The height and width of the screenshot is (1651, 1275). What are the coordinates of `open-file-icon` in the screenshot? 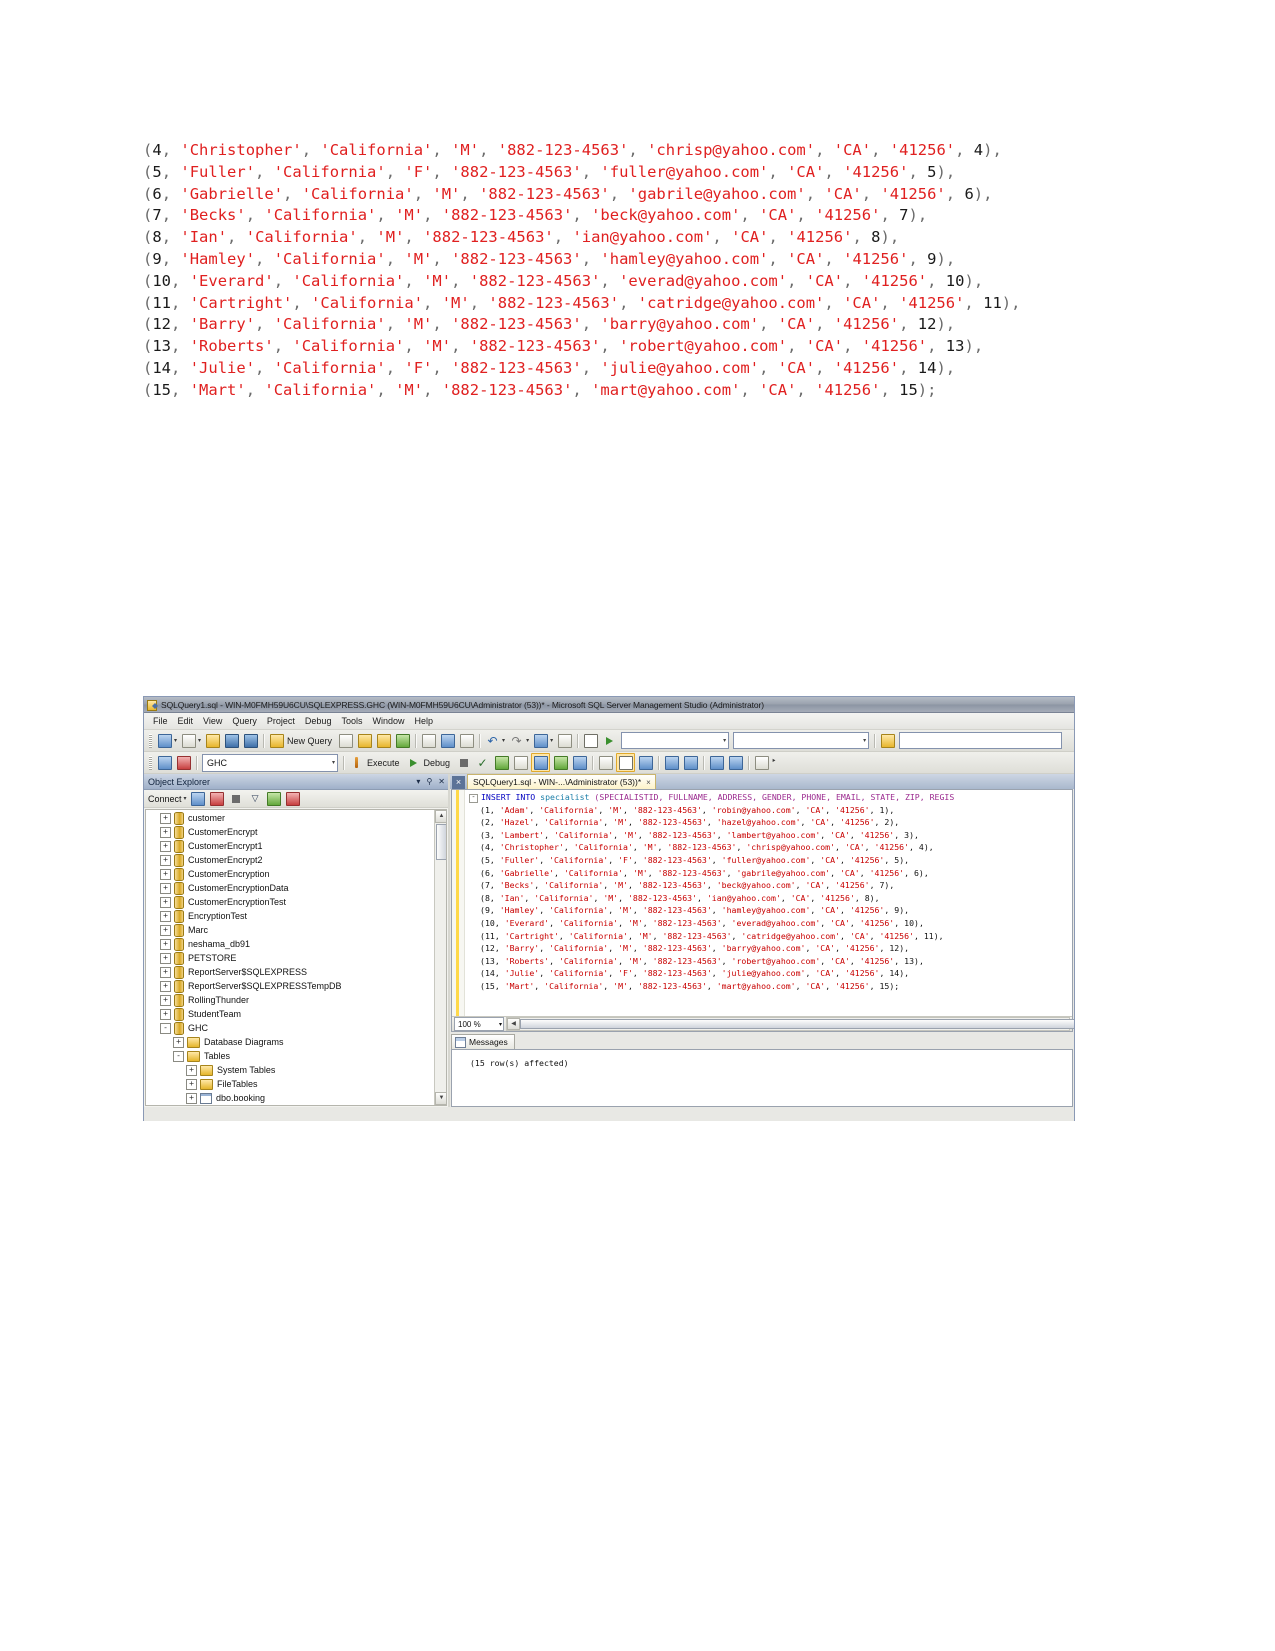 It's located at (212, 740).